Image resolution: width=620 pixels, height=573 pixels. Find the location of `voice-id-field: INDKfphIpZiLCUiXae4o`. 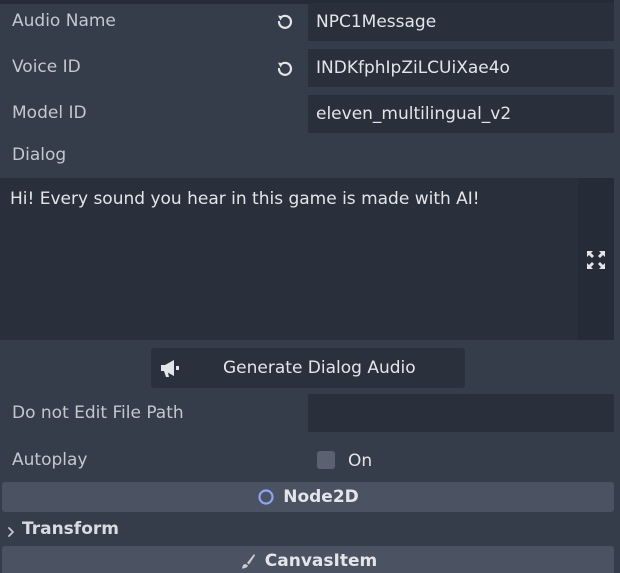

voice-id-field: INDKfphIpZiLCUiXae4o is located at coordinates (461, 68).